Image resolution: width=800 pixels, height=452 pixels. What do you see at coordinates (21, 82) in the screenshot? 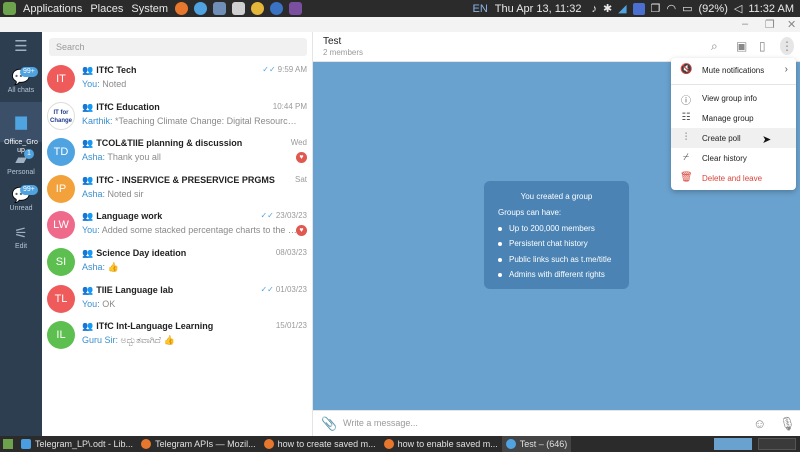
I see `folder-all-chats: 💬 All chats 99+` at bounding box center [21, 82].